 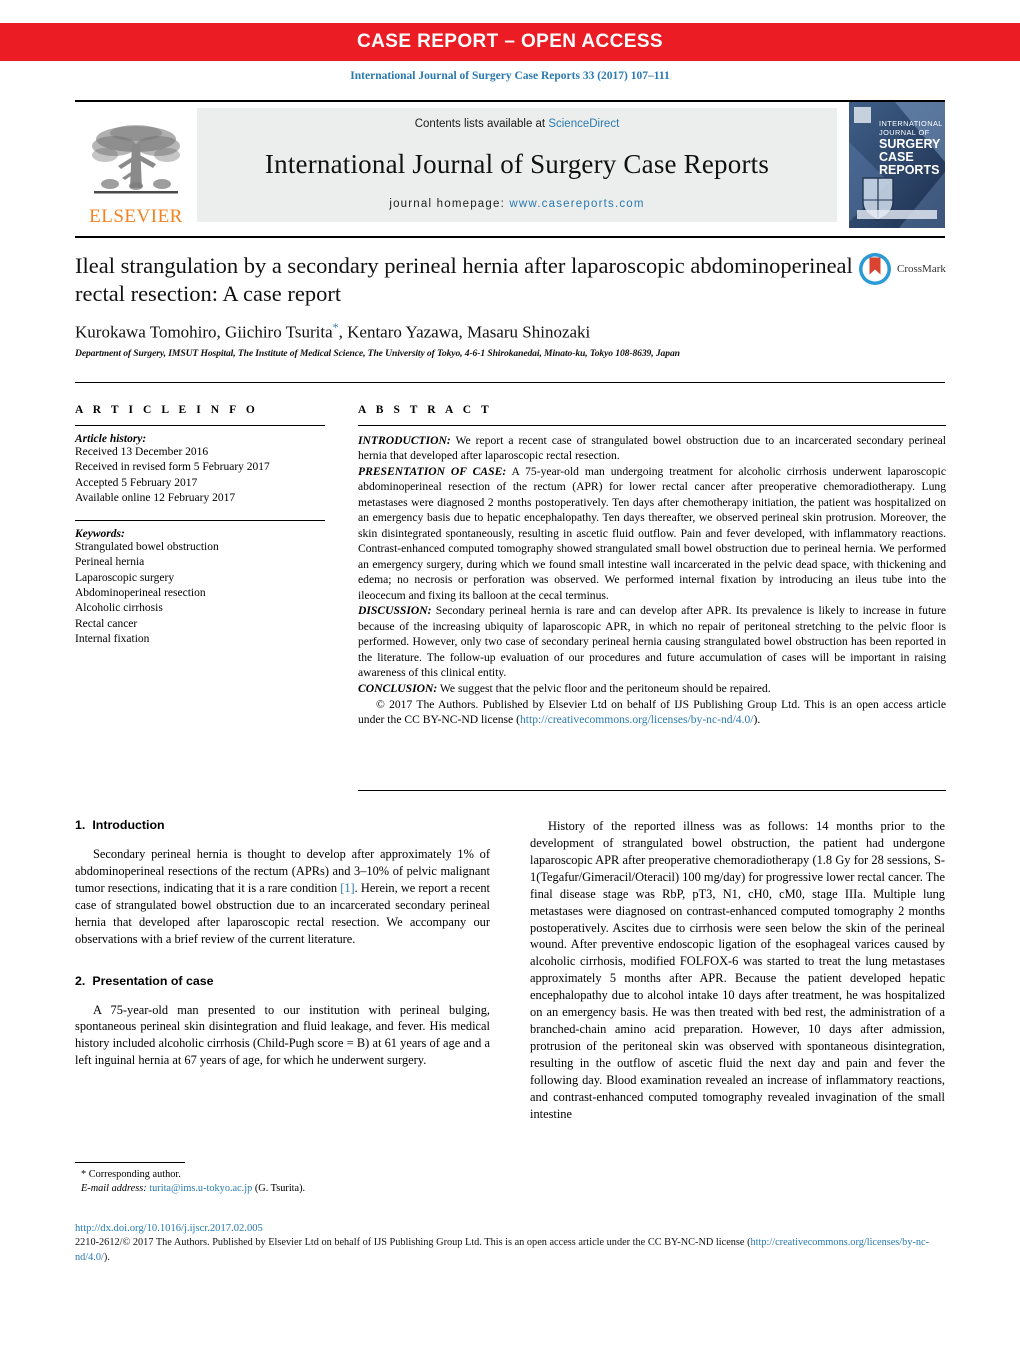 I want to click on article-info-heading: A R T I C L E I N F O, so click(x=167, y=410).